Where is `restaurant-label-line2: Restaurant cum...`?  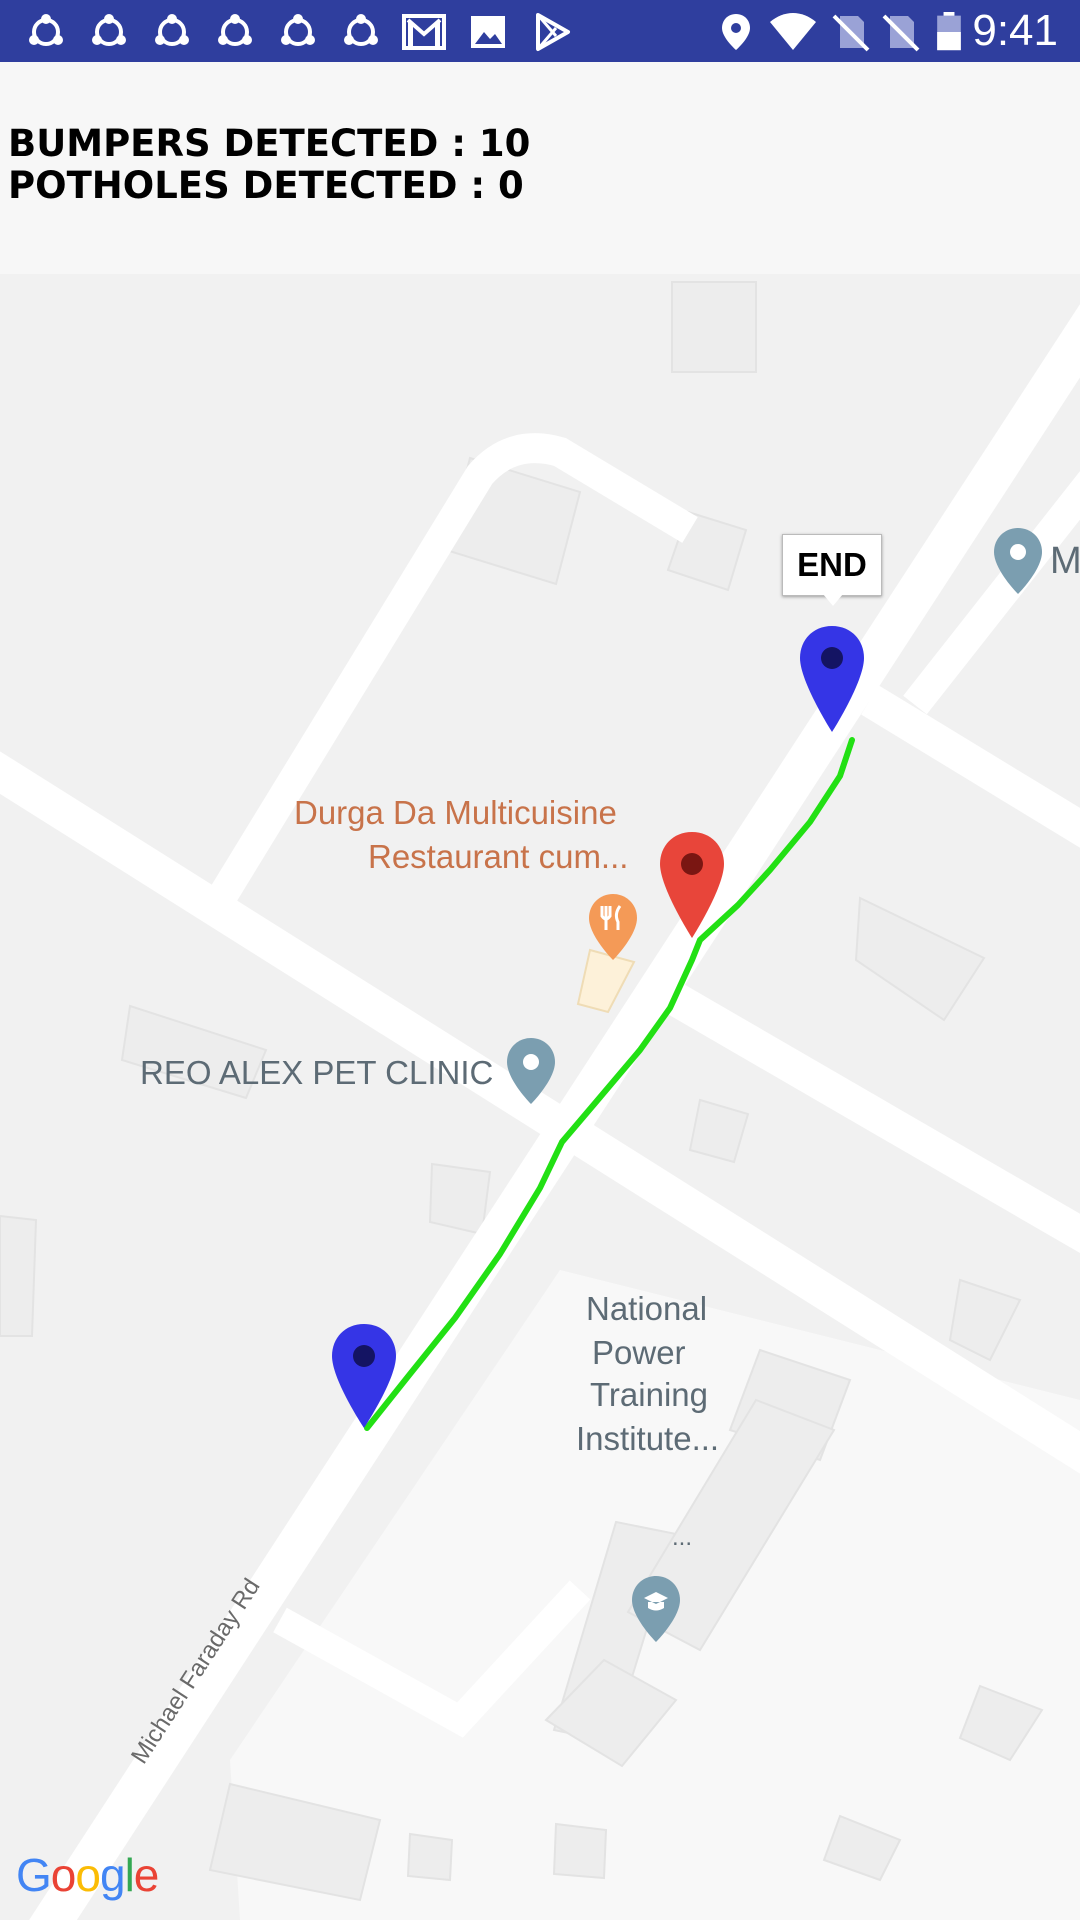 restaurant-label-line2: Restaurant cum... is located at coordinates (498, 857).